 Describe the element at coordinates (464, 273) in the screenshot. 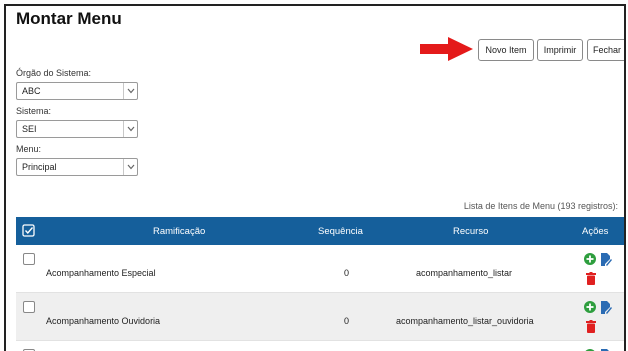

I see `row-recurso: acompanhamento_listar` at that location.